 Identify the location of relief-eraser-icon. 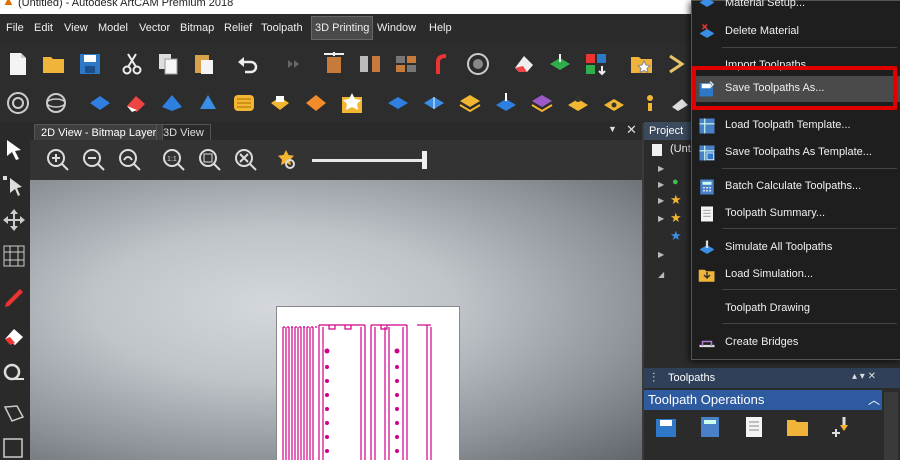
(136, 103).